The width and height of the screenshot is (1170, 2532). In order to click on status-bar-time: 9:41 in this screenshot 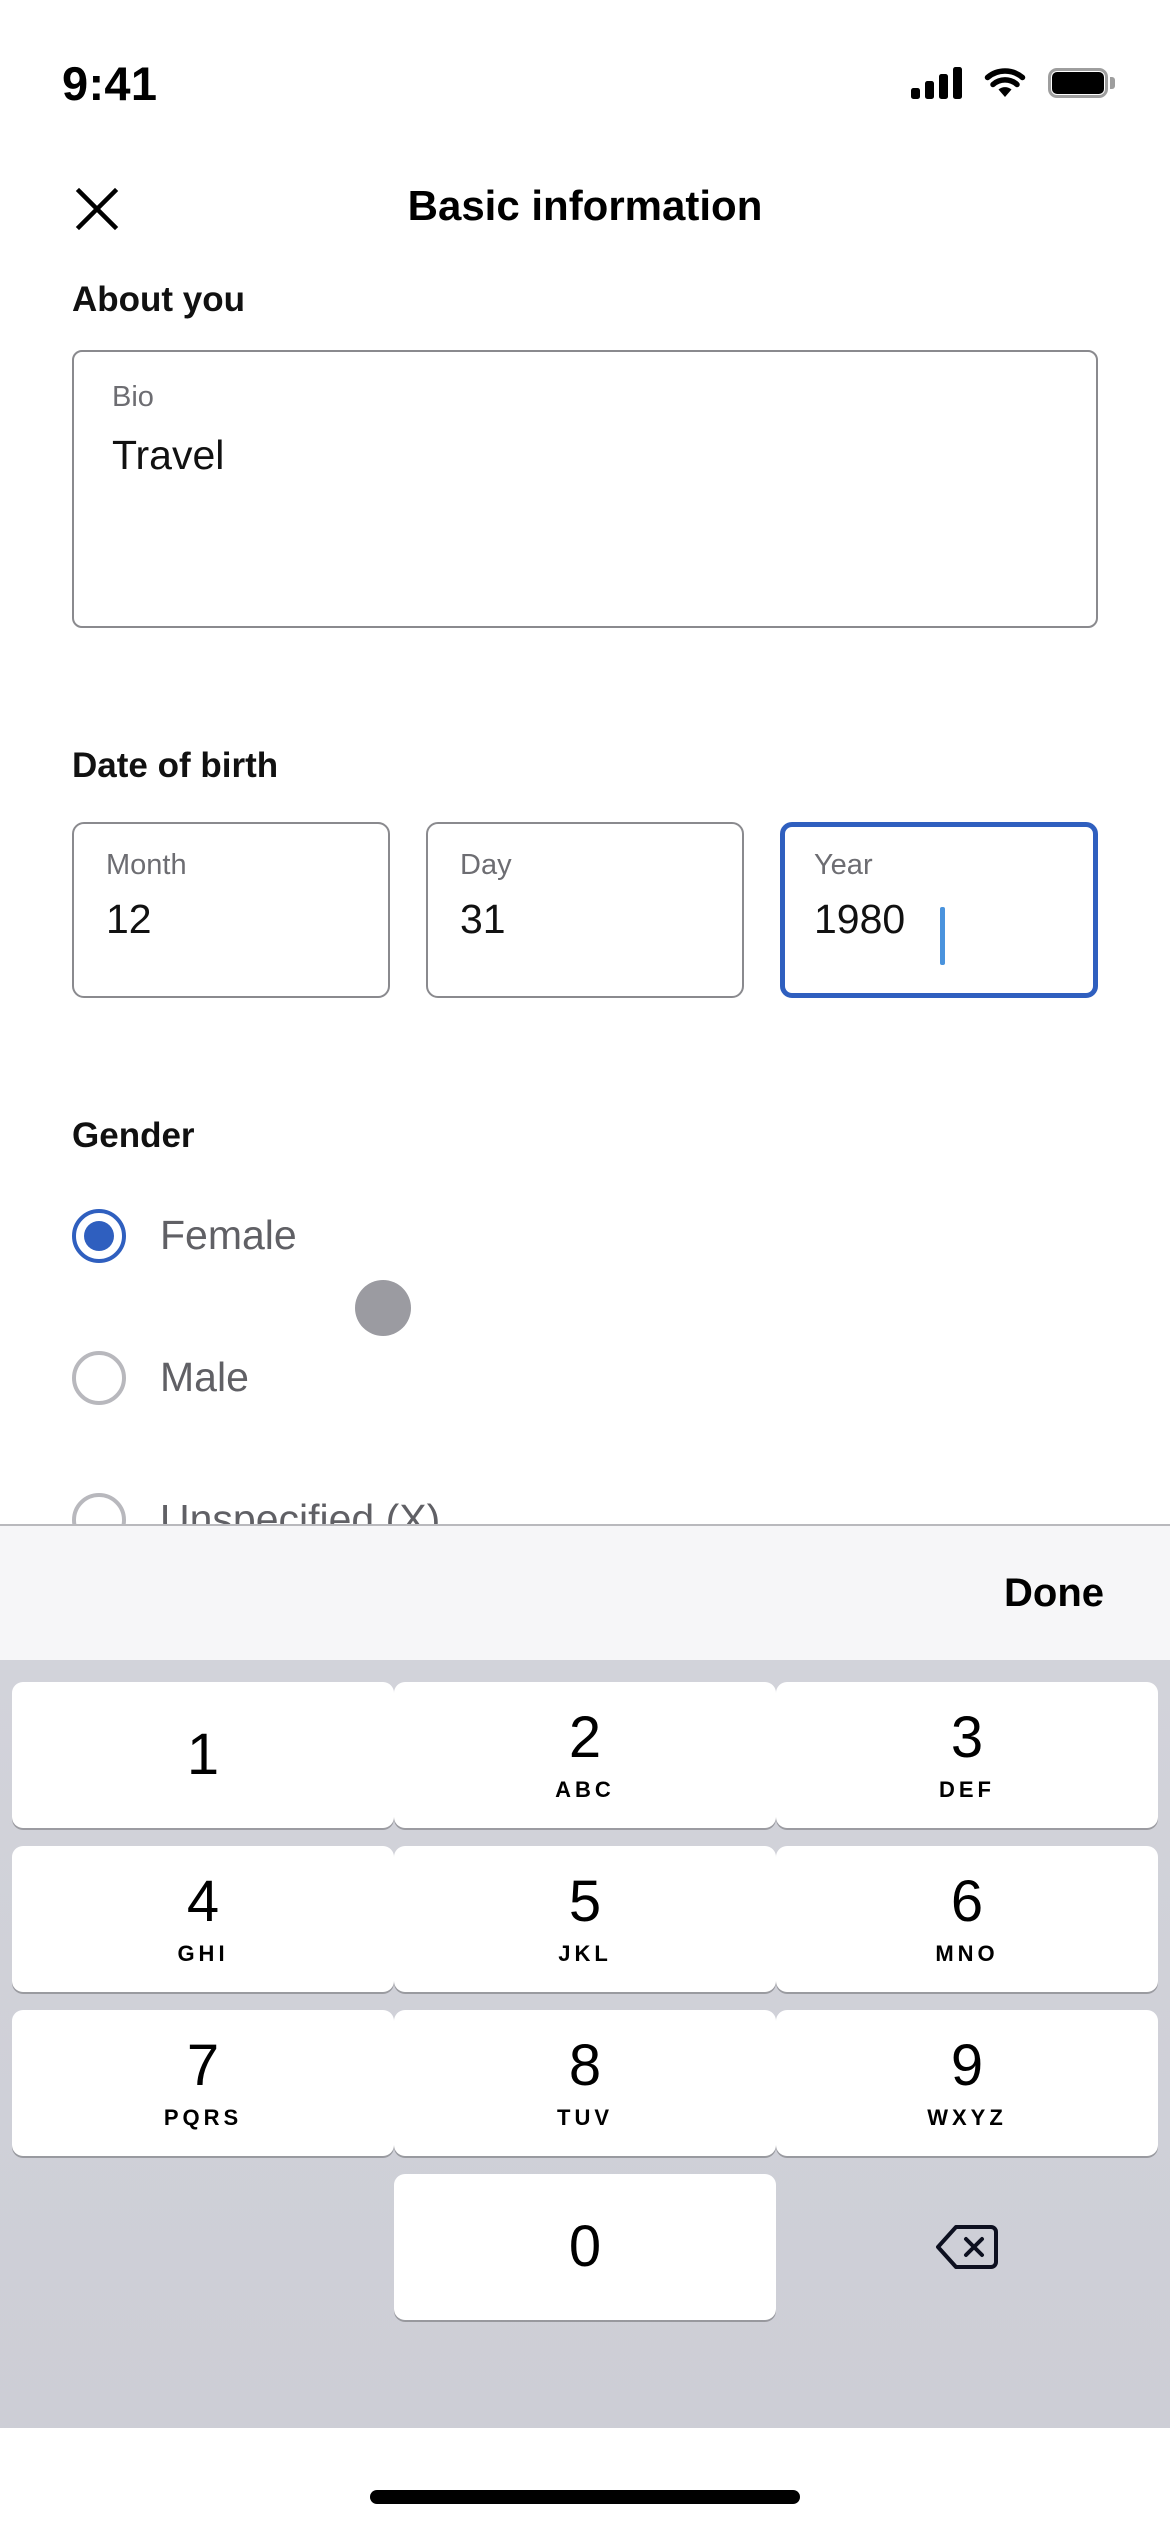, I will do `click(110, 83)`.